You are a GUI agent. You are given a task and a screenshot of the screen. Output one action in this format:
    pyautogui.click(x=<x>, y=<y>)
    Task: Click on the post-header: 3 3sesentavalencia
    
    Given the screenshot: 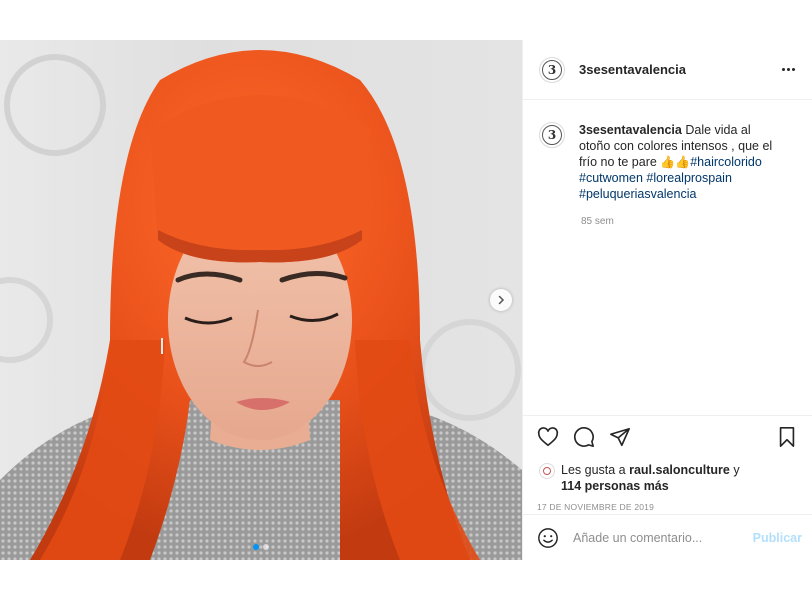 What is the action you would take?
    pyautogui.click(x=667, y=70)
    